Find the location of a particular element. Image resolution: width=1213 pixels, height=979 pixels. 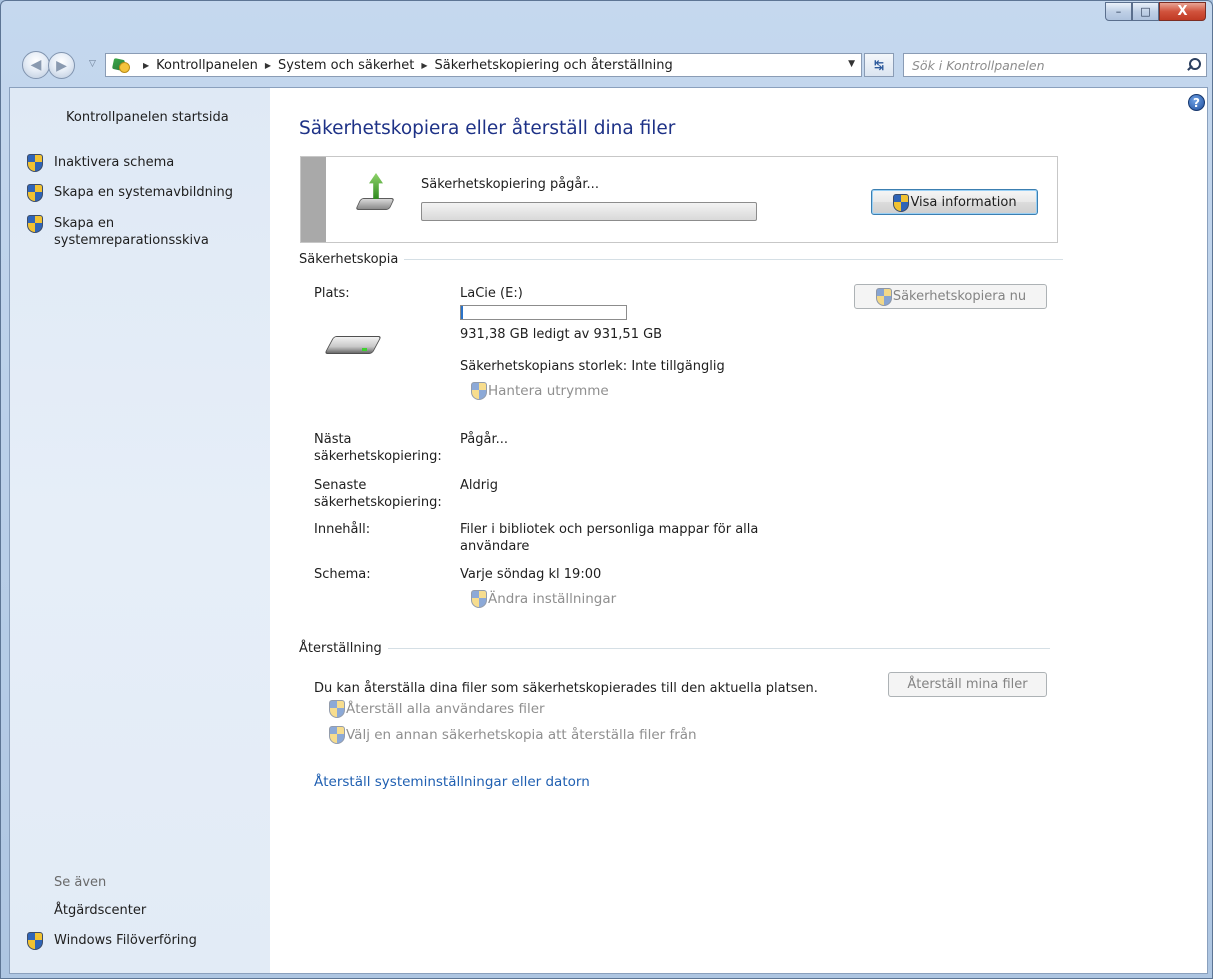

disk-space-used is located at coordinates (462, 312).